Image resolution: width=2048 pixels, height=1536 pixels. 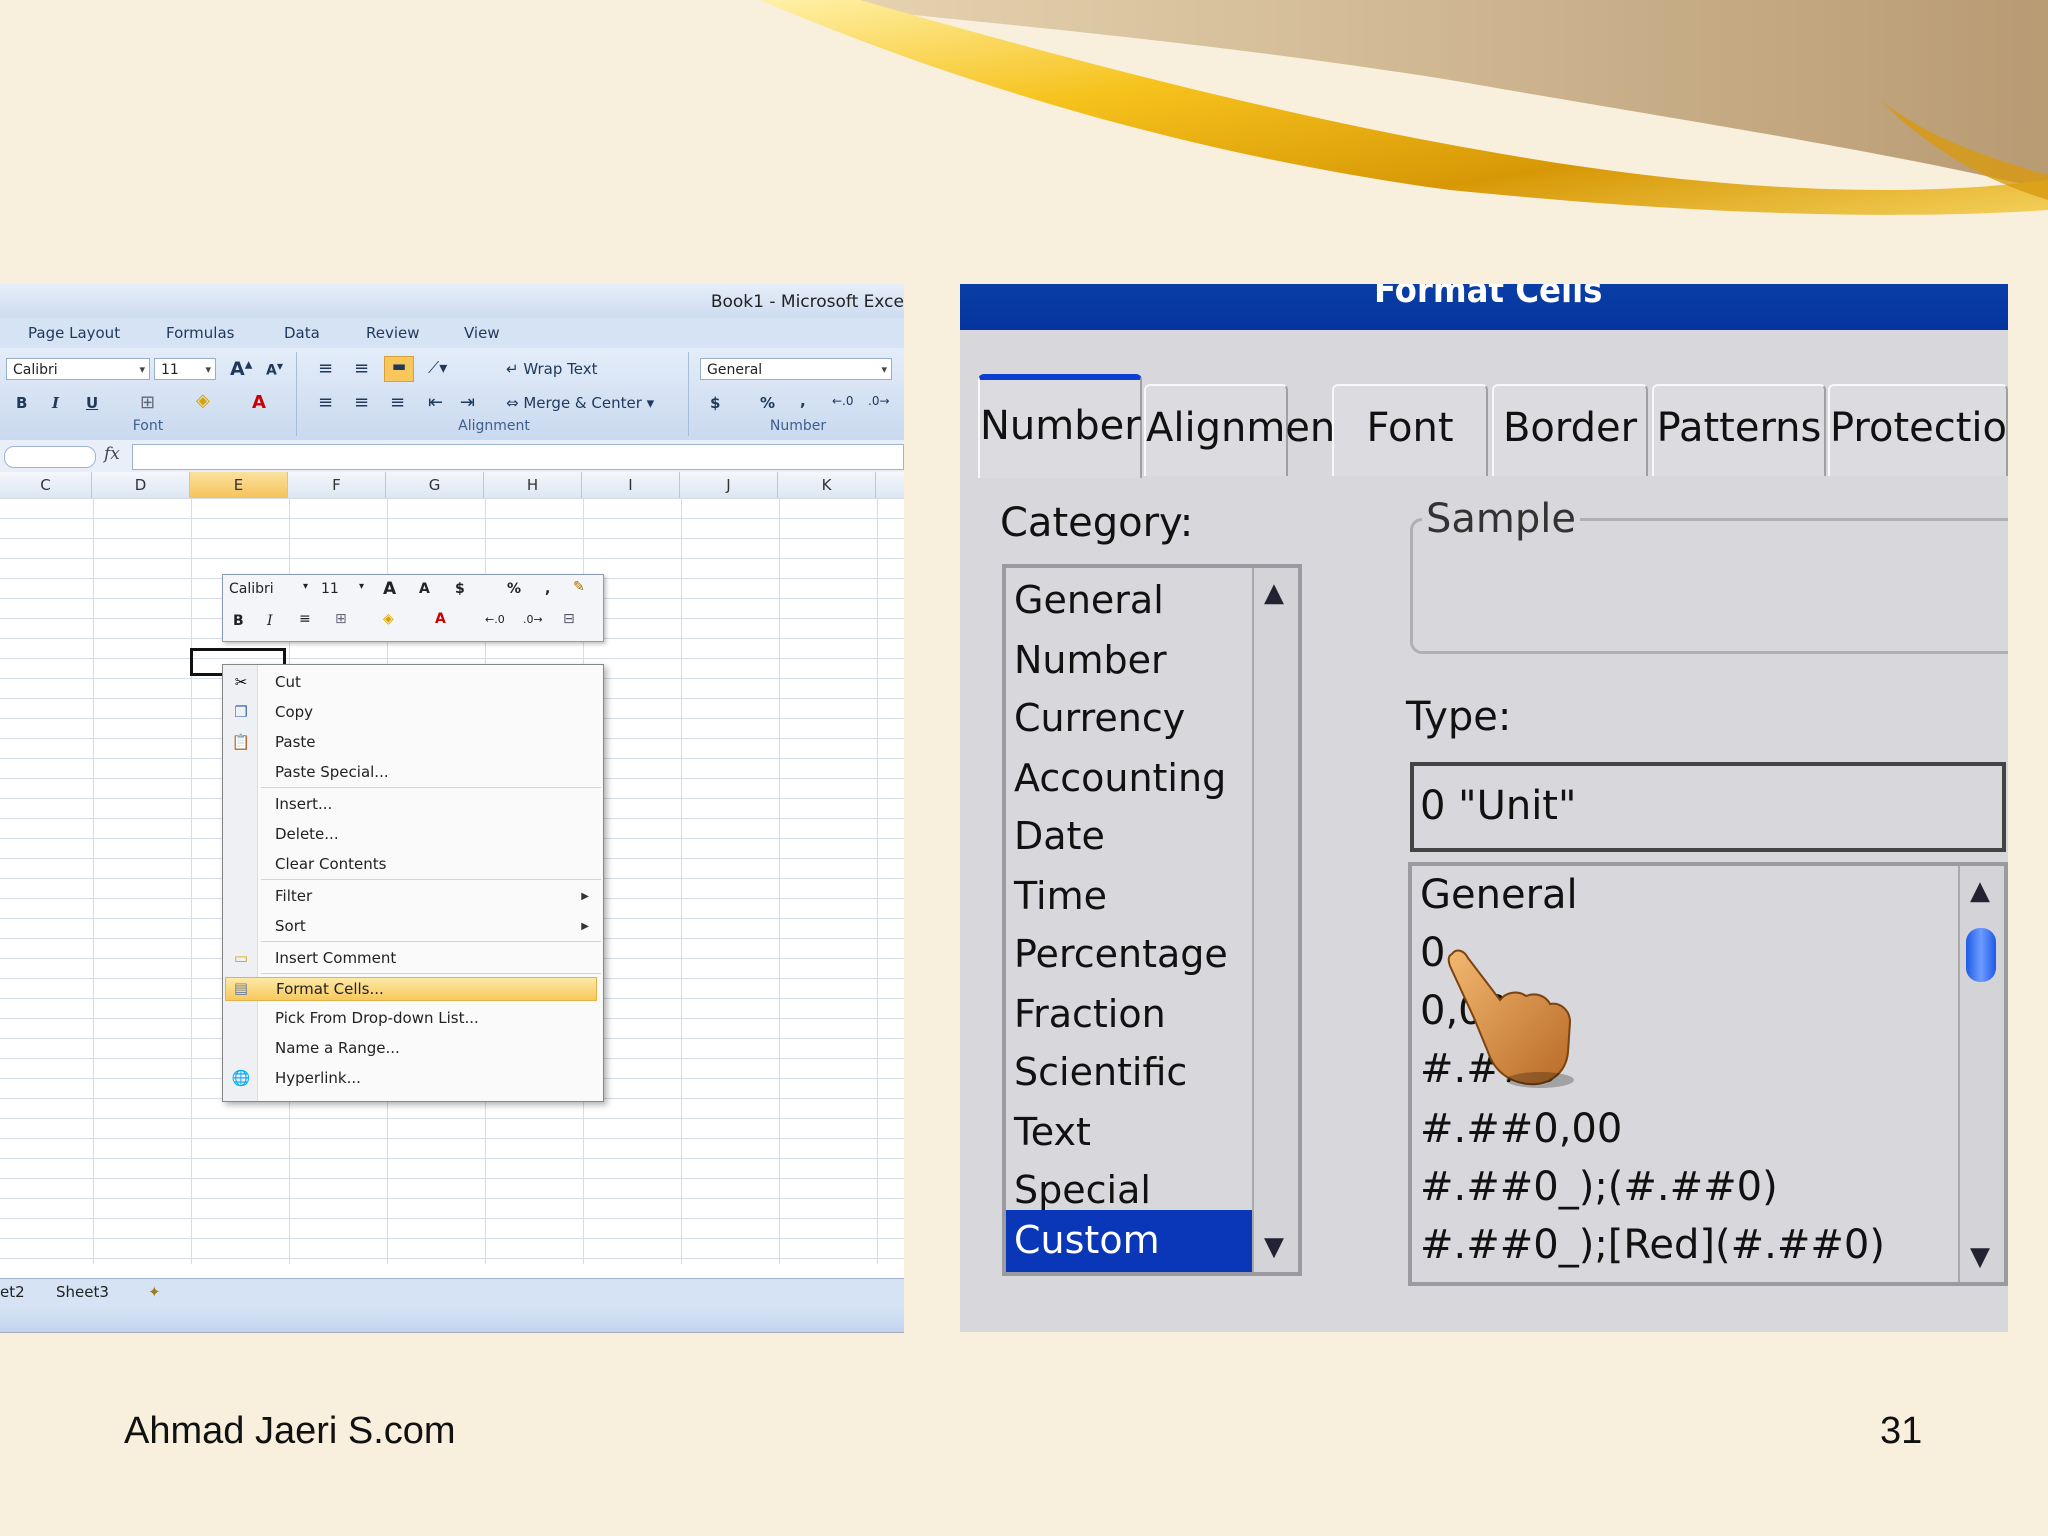 I want to click on tab-number: Number, so click(x=1060, y=426).